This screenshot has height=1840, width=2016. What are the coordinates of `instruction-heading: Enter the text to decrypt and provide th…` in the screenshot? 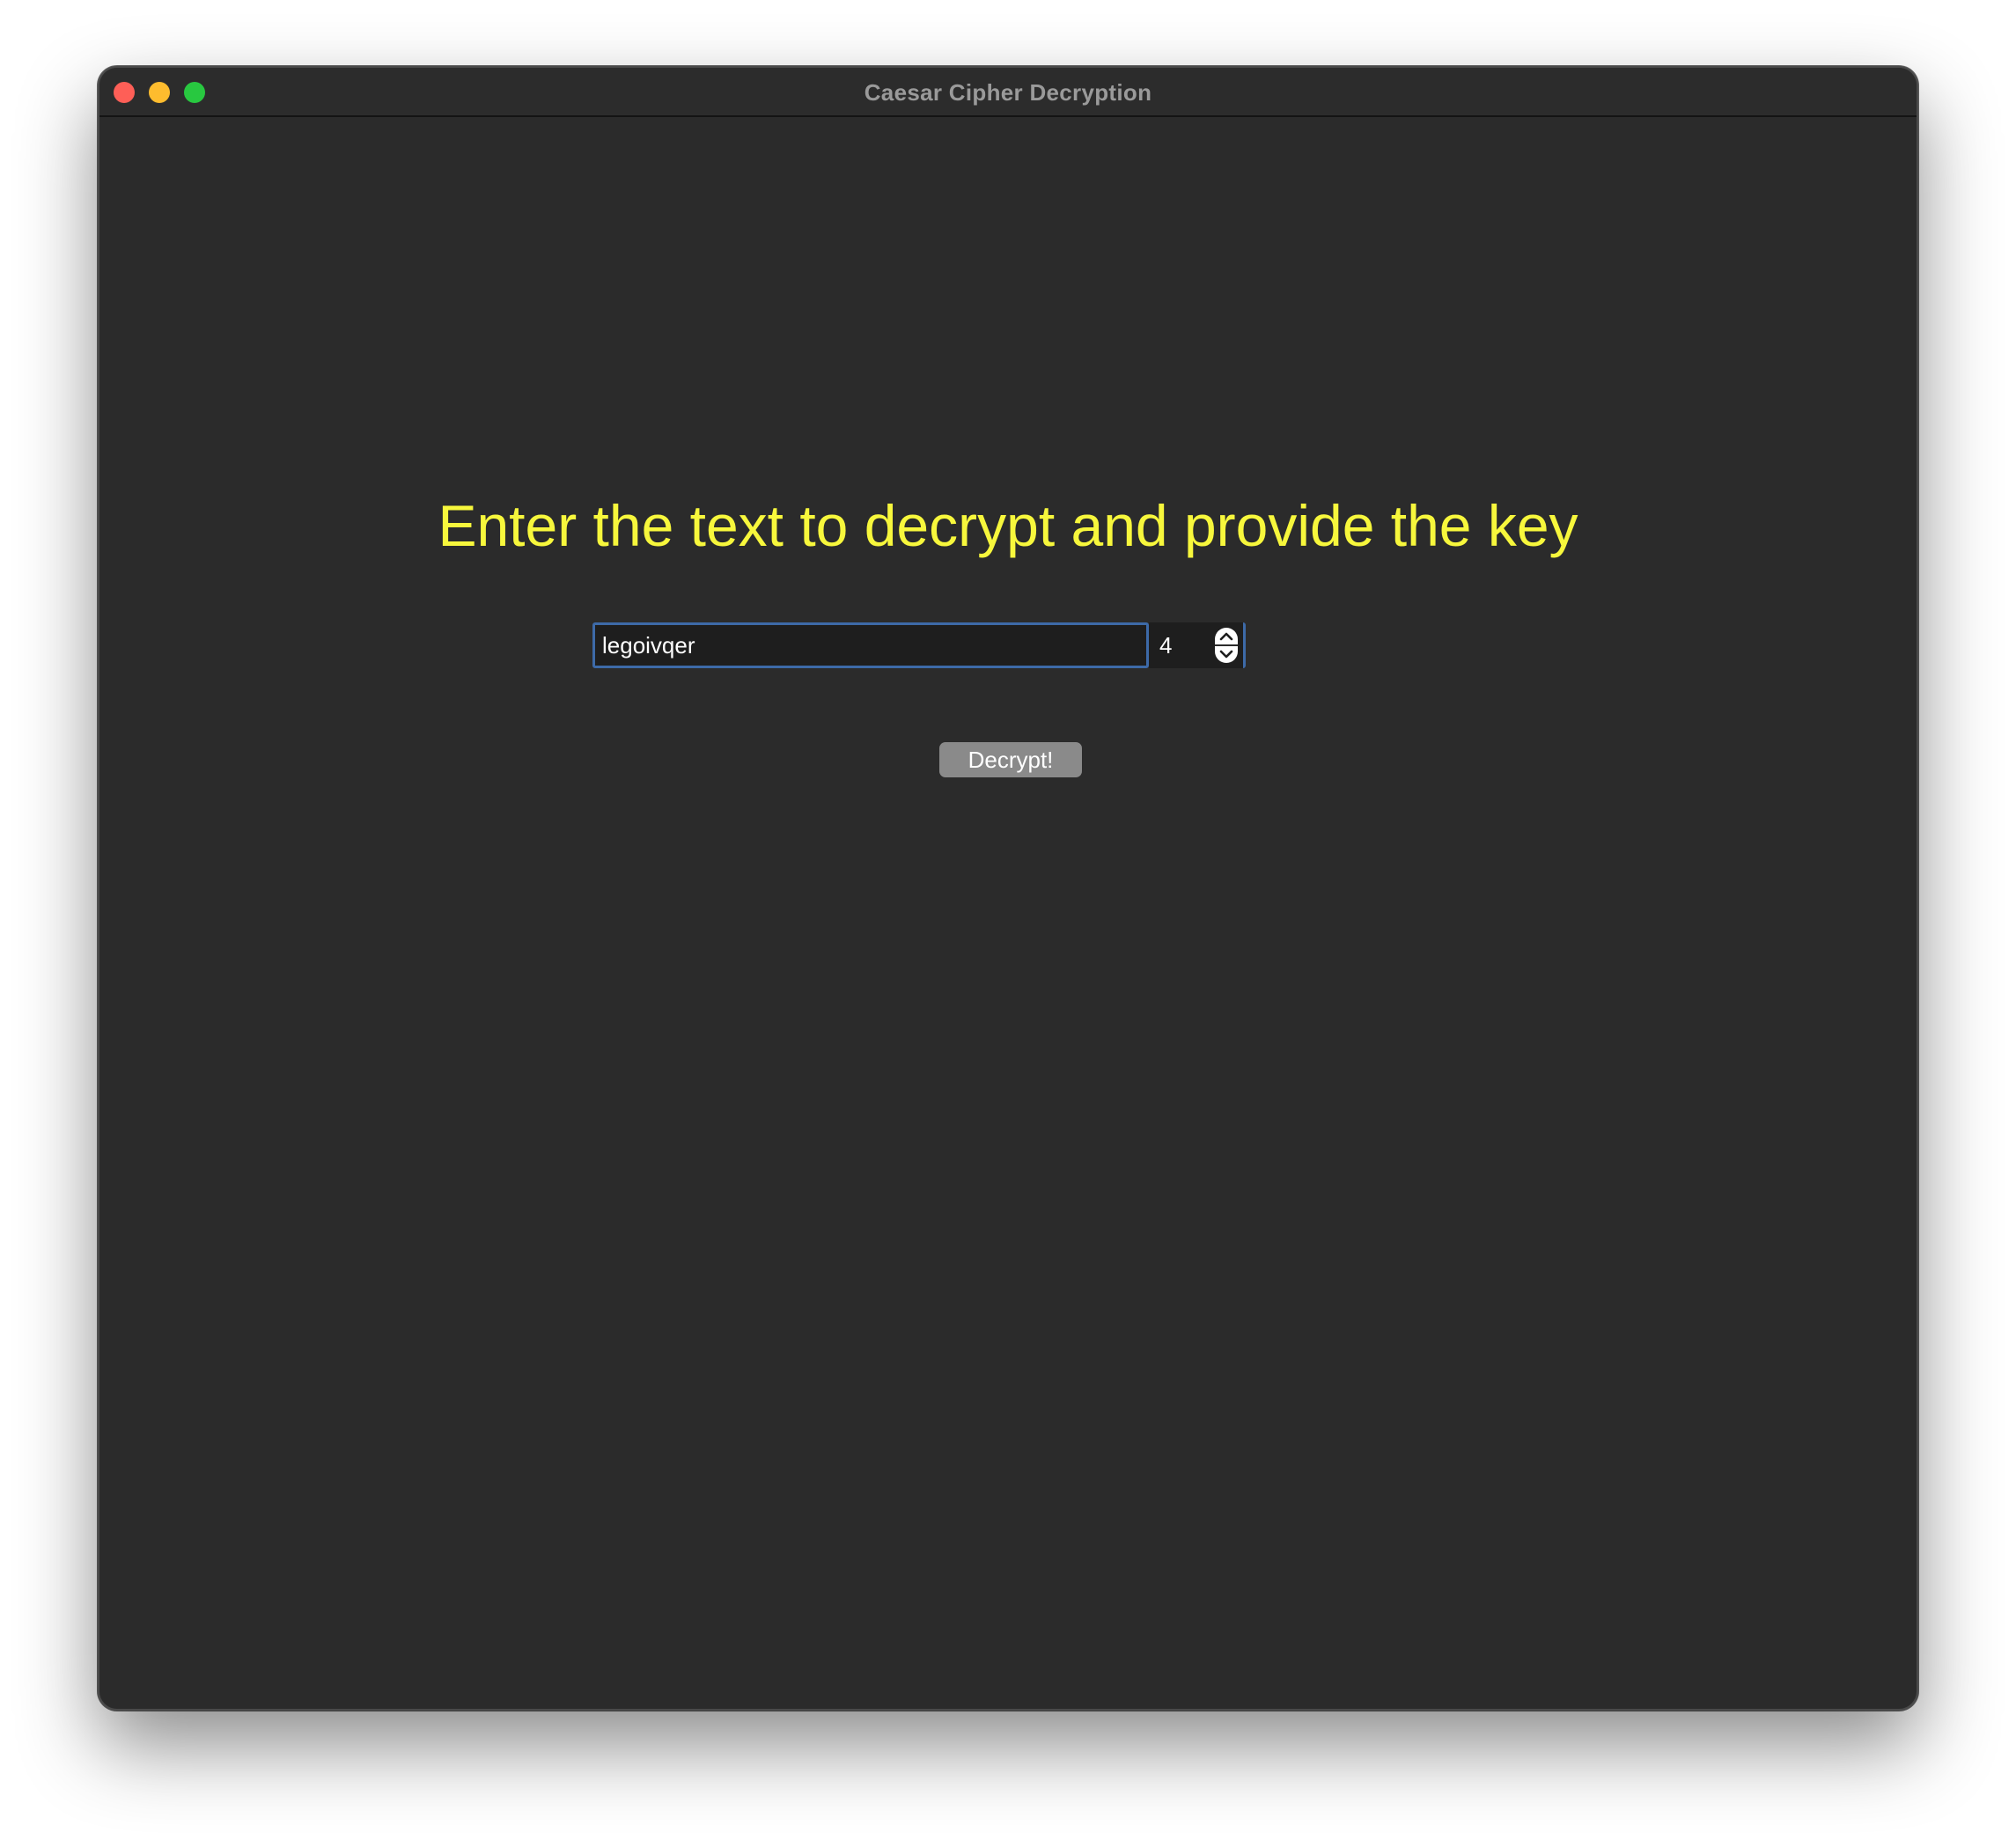 It's located at (1008, 525).